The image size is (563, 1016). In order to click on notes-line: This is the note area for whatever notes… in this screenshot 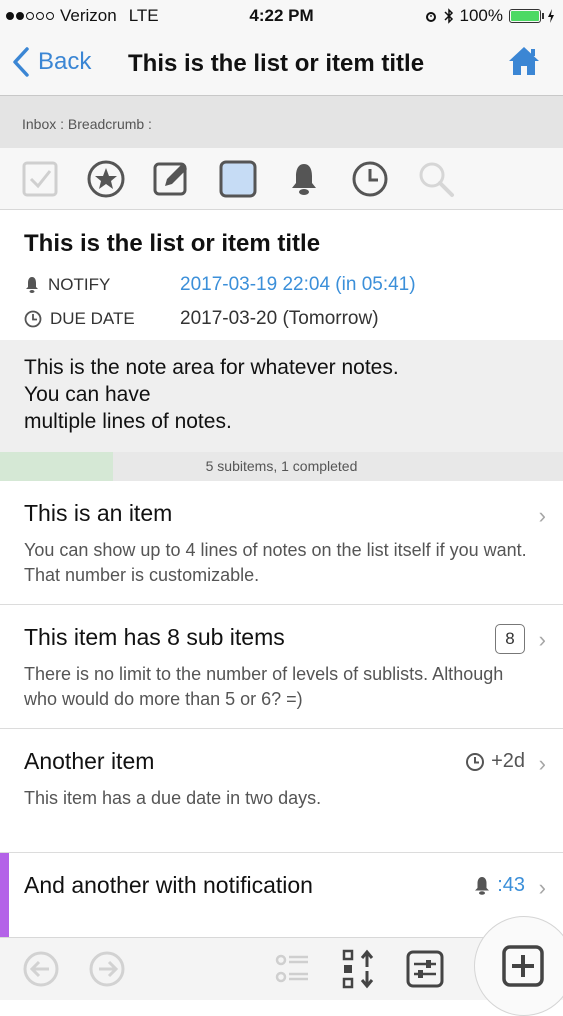, I will do `click(211, 367)`.